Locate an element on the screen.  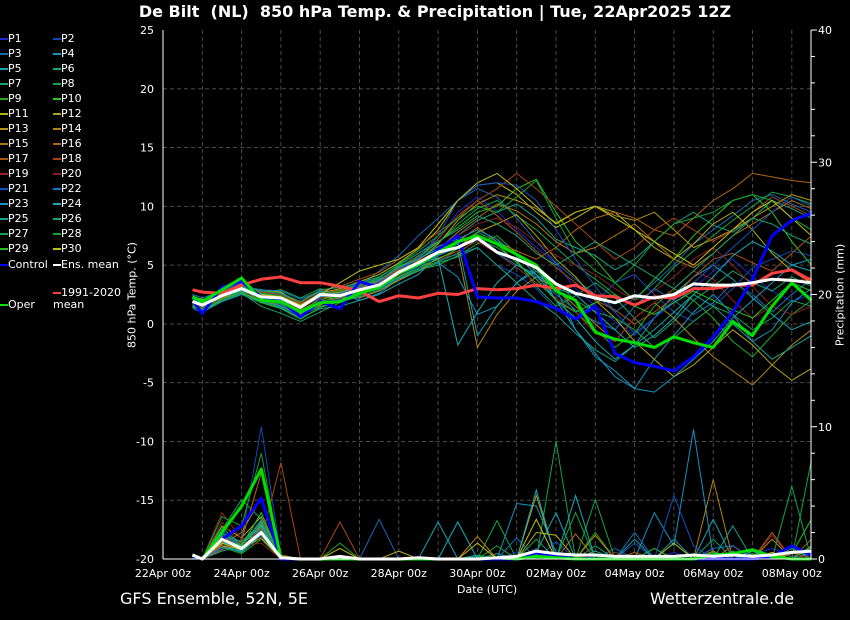
legend-item-p12: P12 is located at coordinates (67, 114).